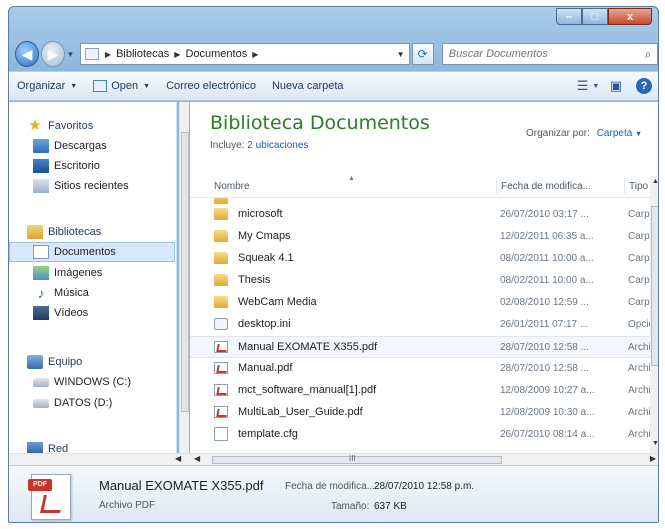 Image resolution: width=665 pixels, height=529 pixels. What do you see at coordinates (595, 16) in the screenshot?
I see `maximize-button: □` at bounding box center [595, 16].